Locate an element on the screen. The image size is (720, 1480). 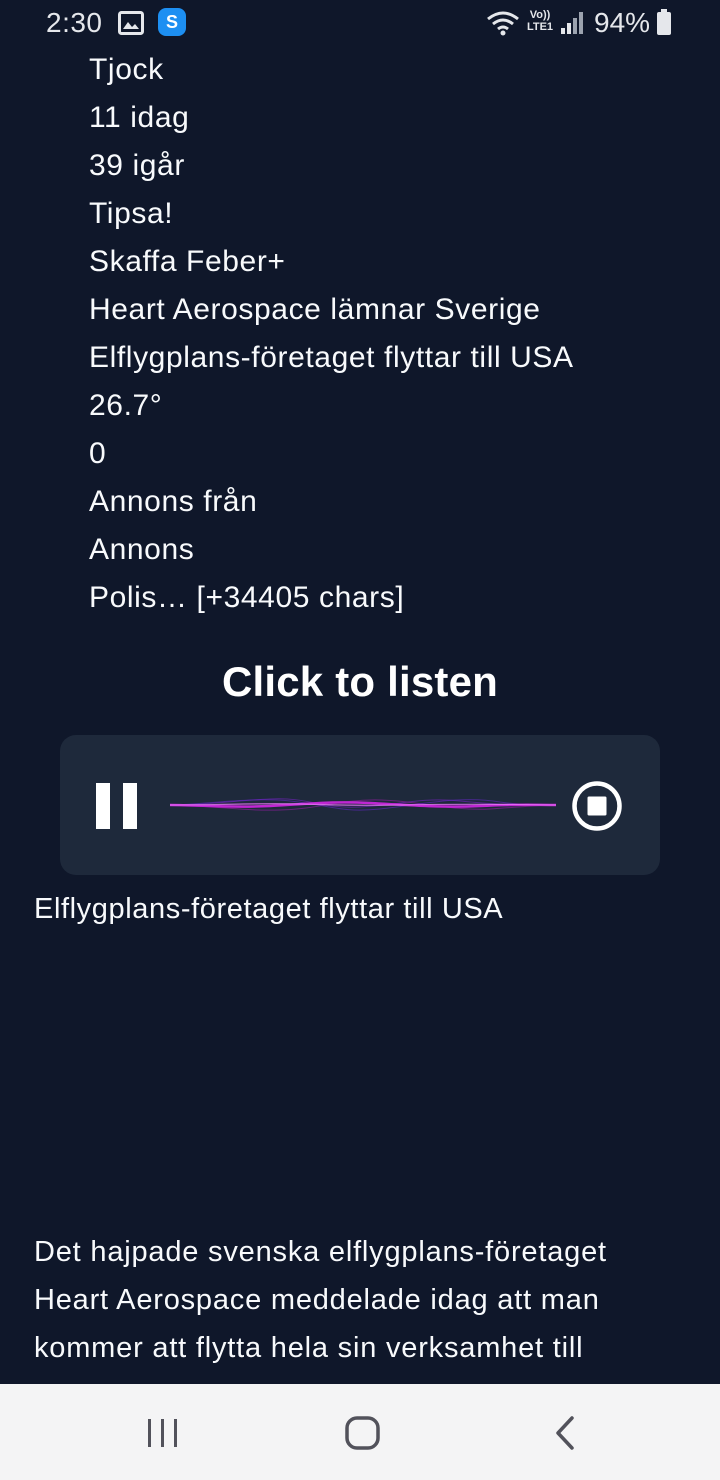
battery-icon is located at coordinates (664, 22).